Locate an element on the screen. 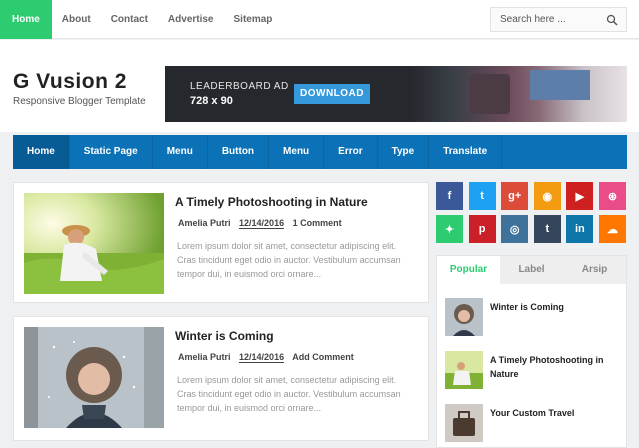 Image resolution: width=639 pixels, height=448 pixels. site-tagline: Responsive Blogger Template is located at coordinates (79, 101).